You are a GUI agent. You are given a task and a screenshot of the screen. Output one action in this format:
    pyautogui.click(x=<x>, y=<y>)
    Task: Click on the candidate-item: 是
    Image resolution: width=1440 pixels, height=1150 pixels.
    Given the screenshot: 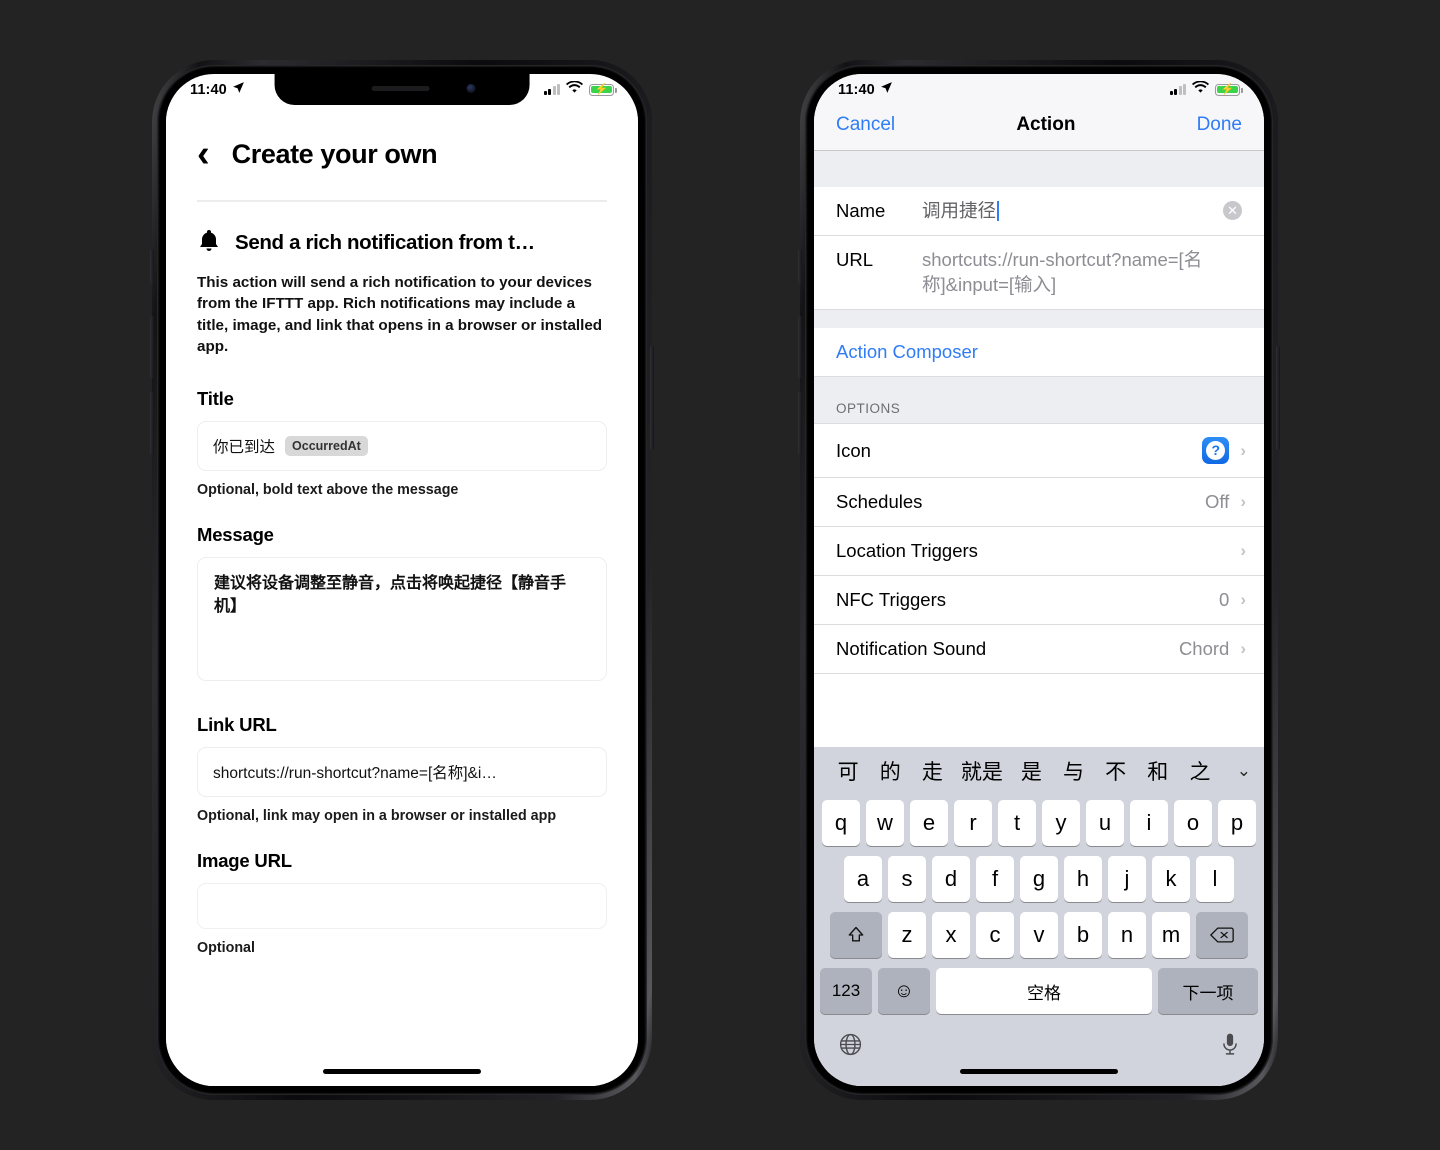 What is the action you would take?
    pyautogui.click(x=1031, y=771)
    